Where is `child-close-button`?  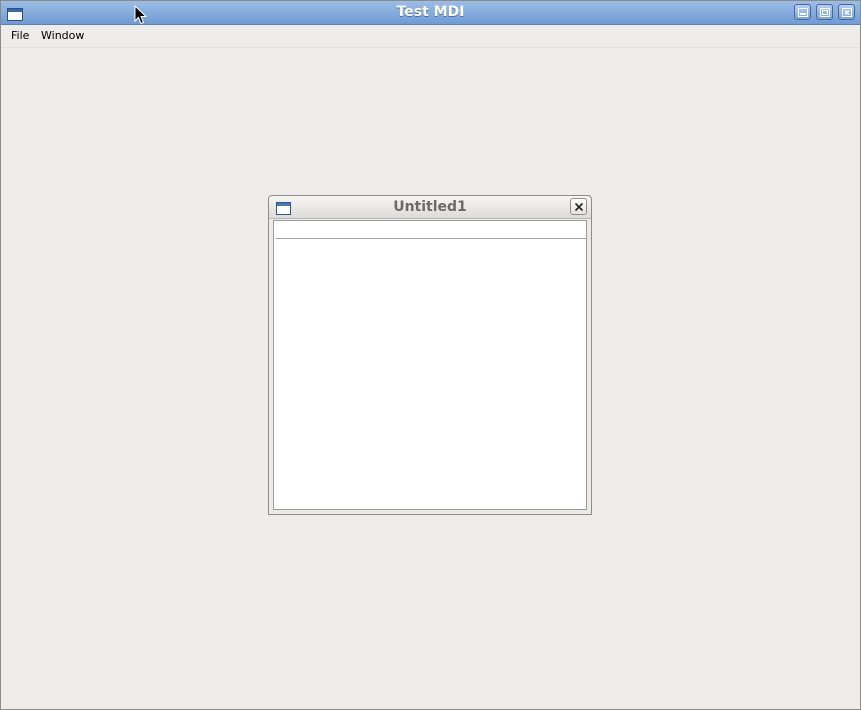 child-close-button is located at coordinates (578, 206).